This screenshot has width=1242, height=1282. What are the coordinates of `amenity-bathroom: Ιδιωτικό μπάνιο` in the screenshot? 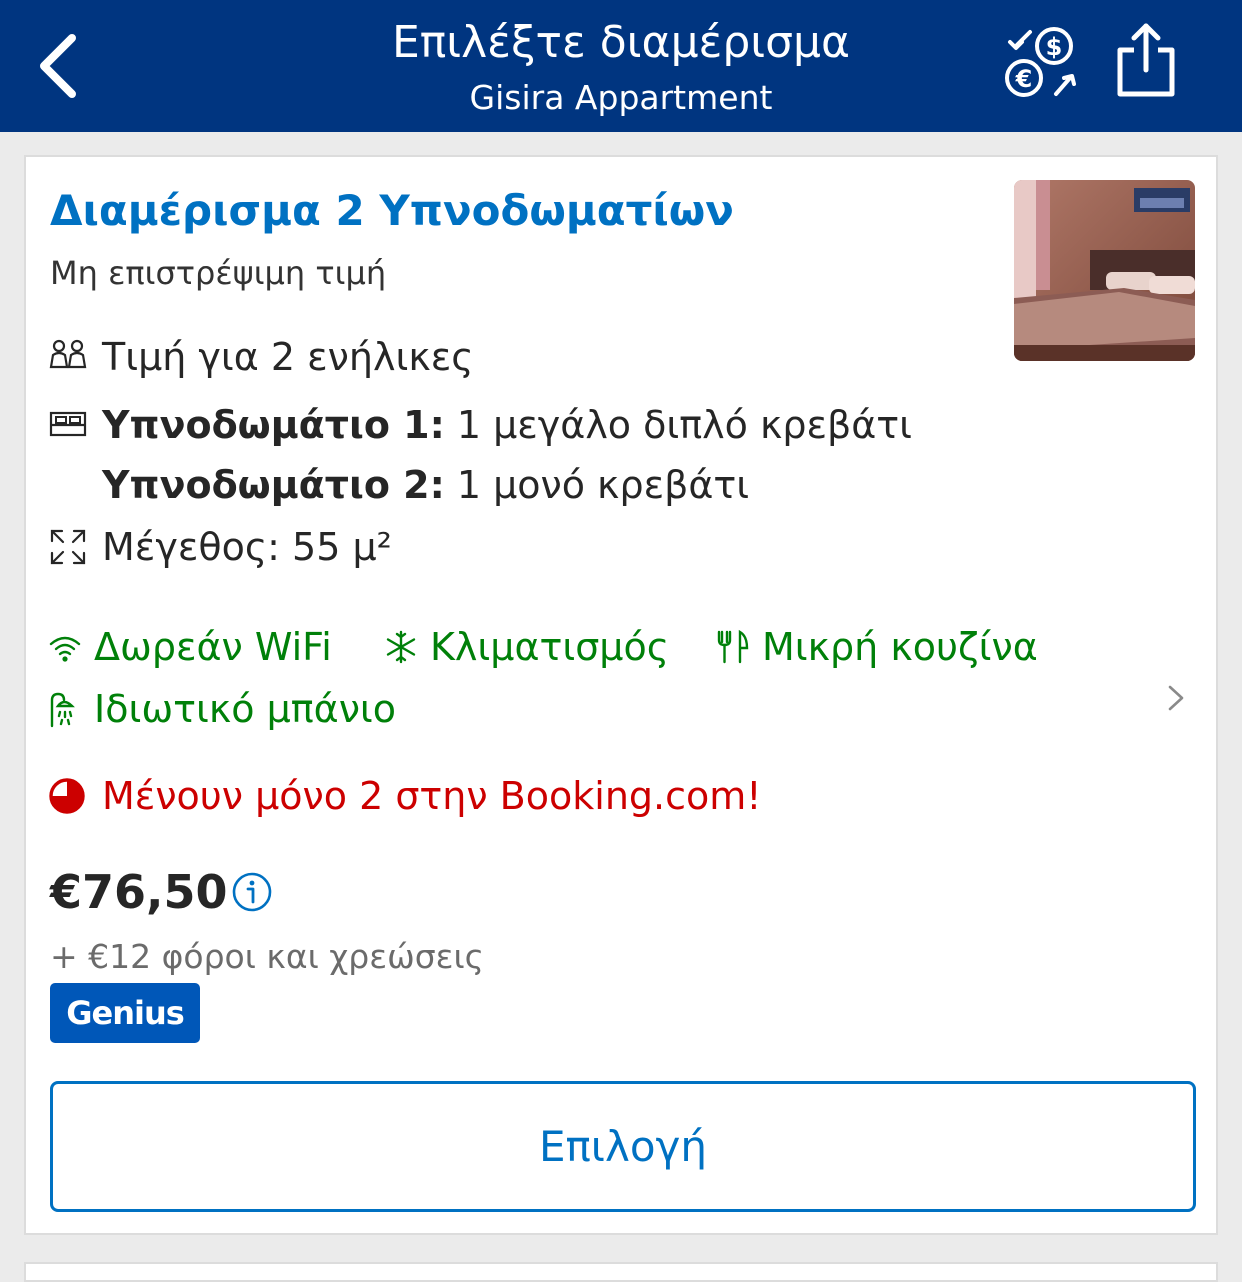 It's located at (222, 709).